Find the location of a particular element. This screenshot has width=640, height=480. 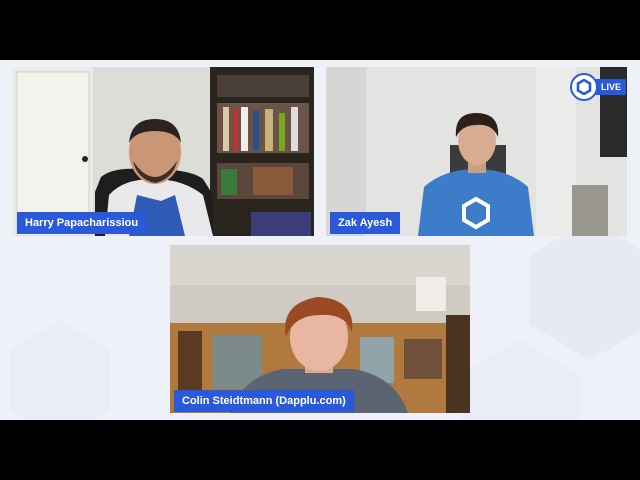

chainlink-hexagon-icon is located at coordinates (584, 87).